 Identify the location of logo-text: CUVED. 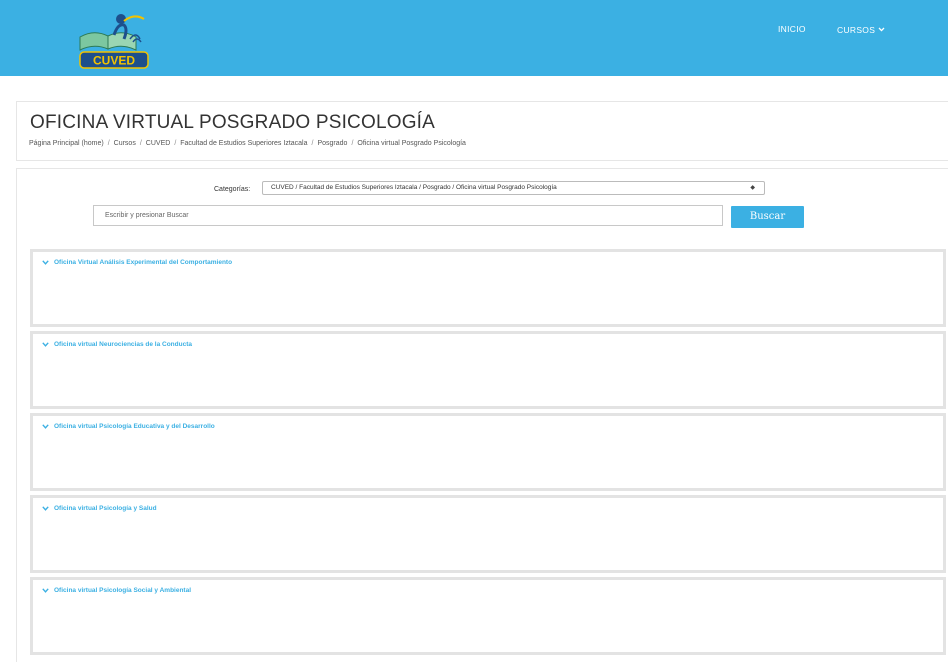
(114, 61).